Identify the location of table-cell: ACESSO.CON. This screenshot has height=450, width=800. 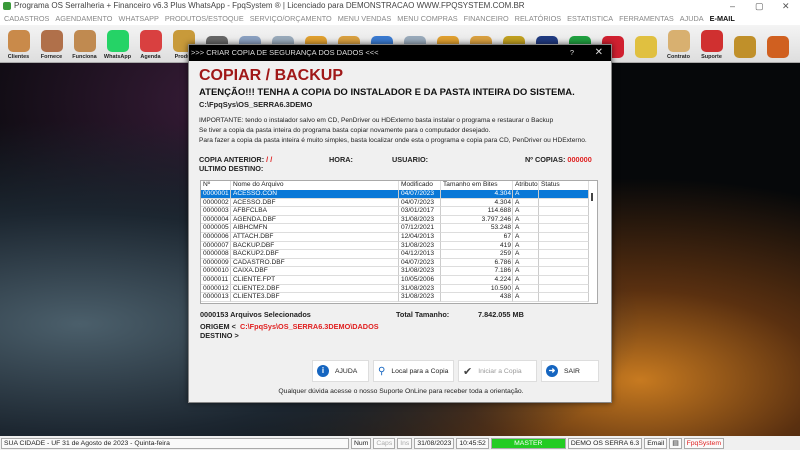
(315, 194).